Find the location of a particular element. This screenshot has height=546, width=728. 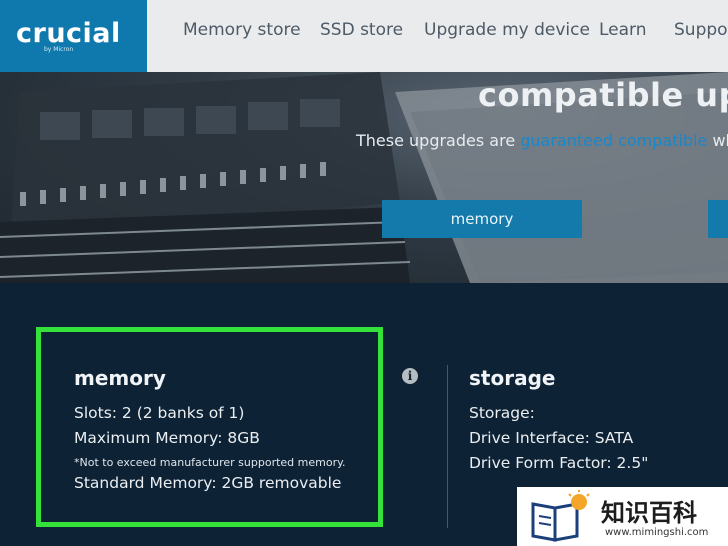

hero-subtitle-tail: when is located at coordinates (720, 140).